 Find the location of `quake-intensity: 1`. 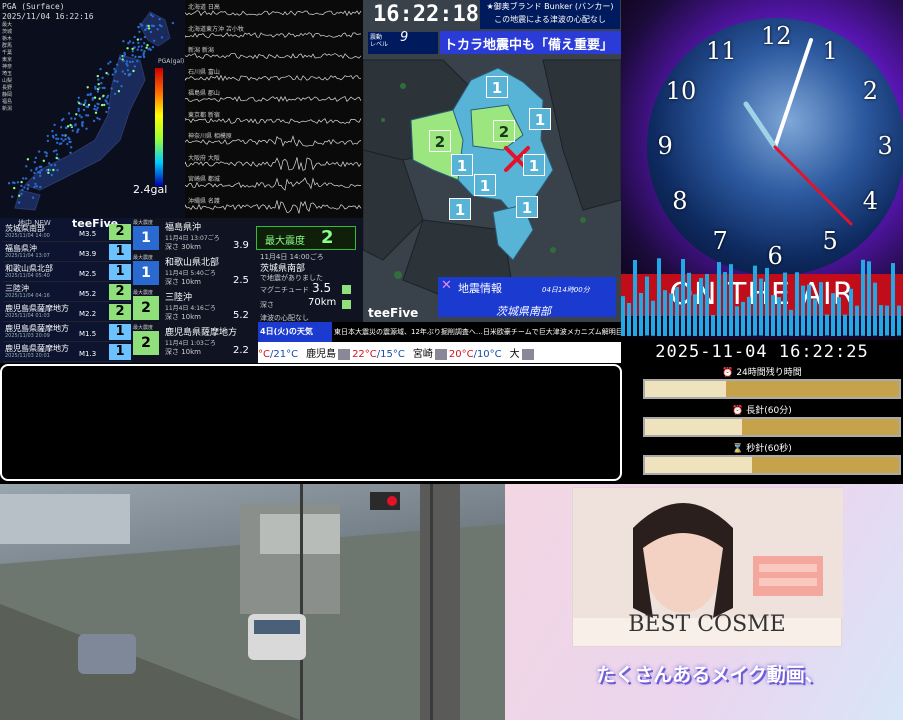

quake-intensity: 1 is located at coordinates (120, 252).